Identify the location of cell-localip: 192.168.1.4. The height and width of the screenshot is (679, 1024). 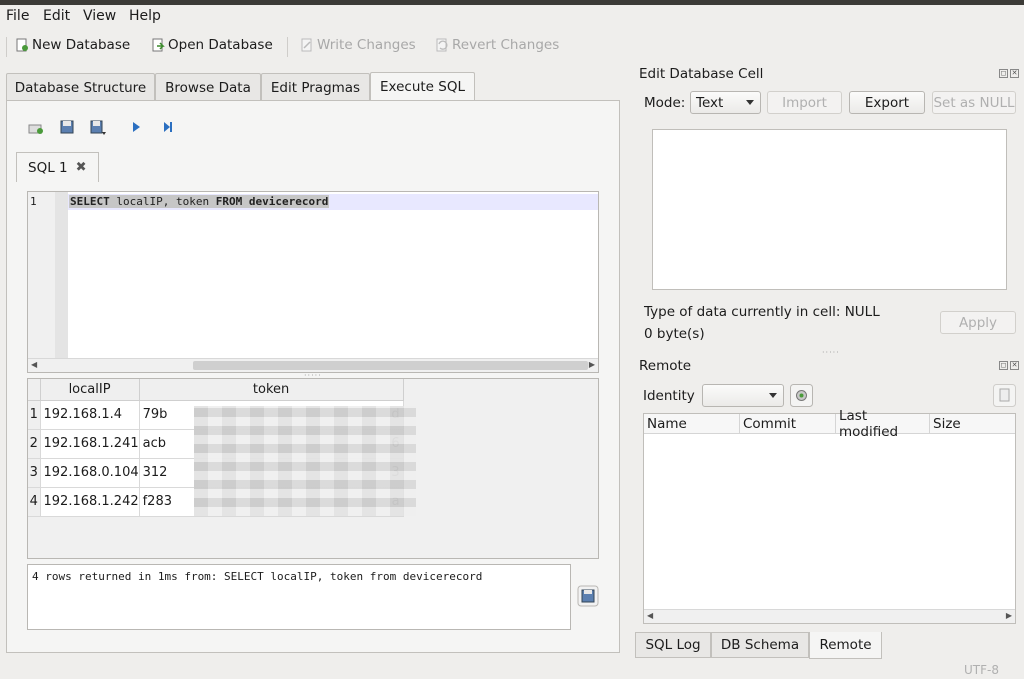
(90, 415).